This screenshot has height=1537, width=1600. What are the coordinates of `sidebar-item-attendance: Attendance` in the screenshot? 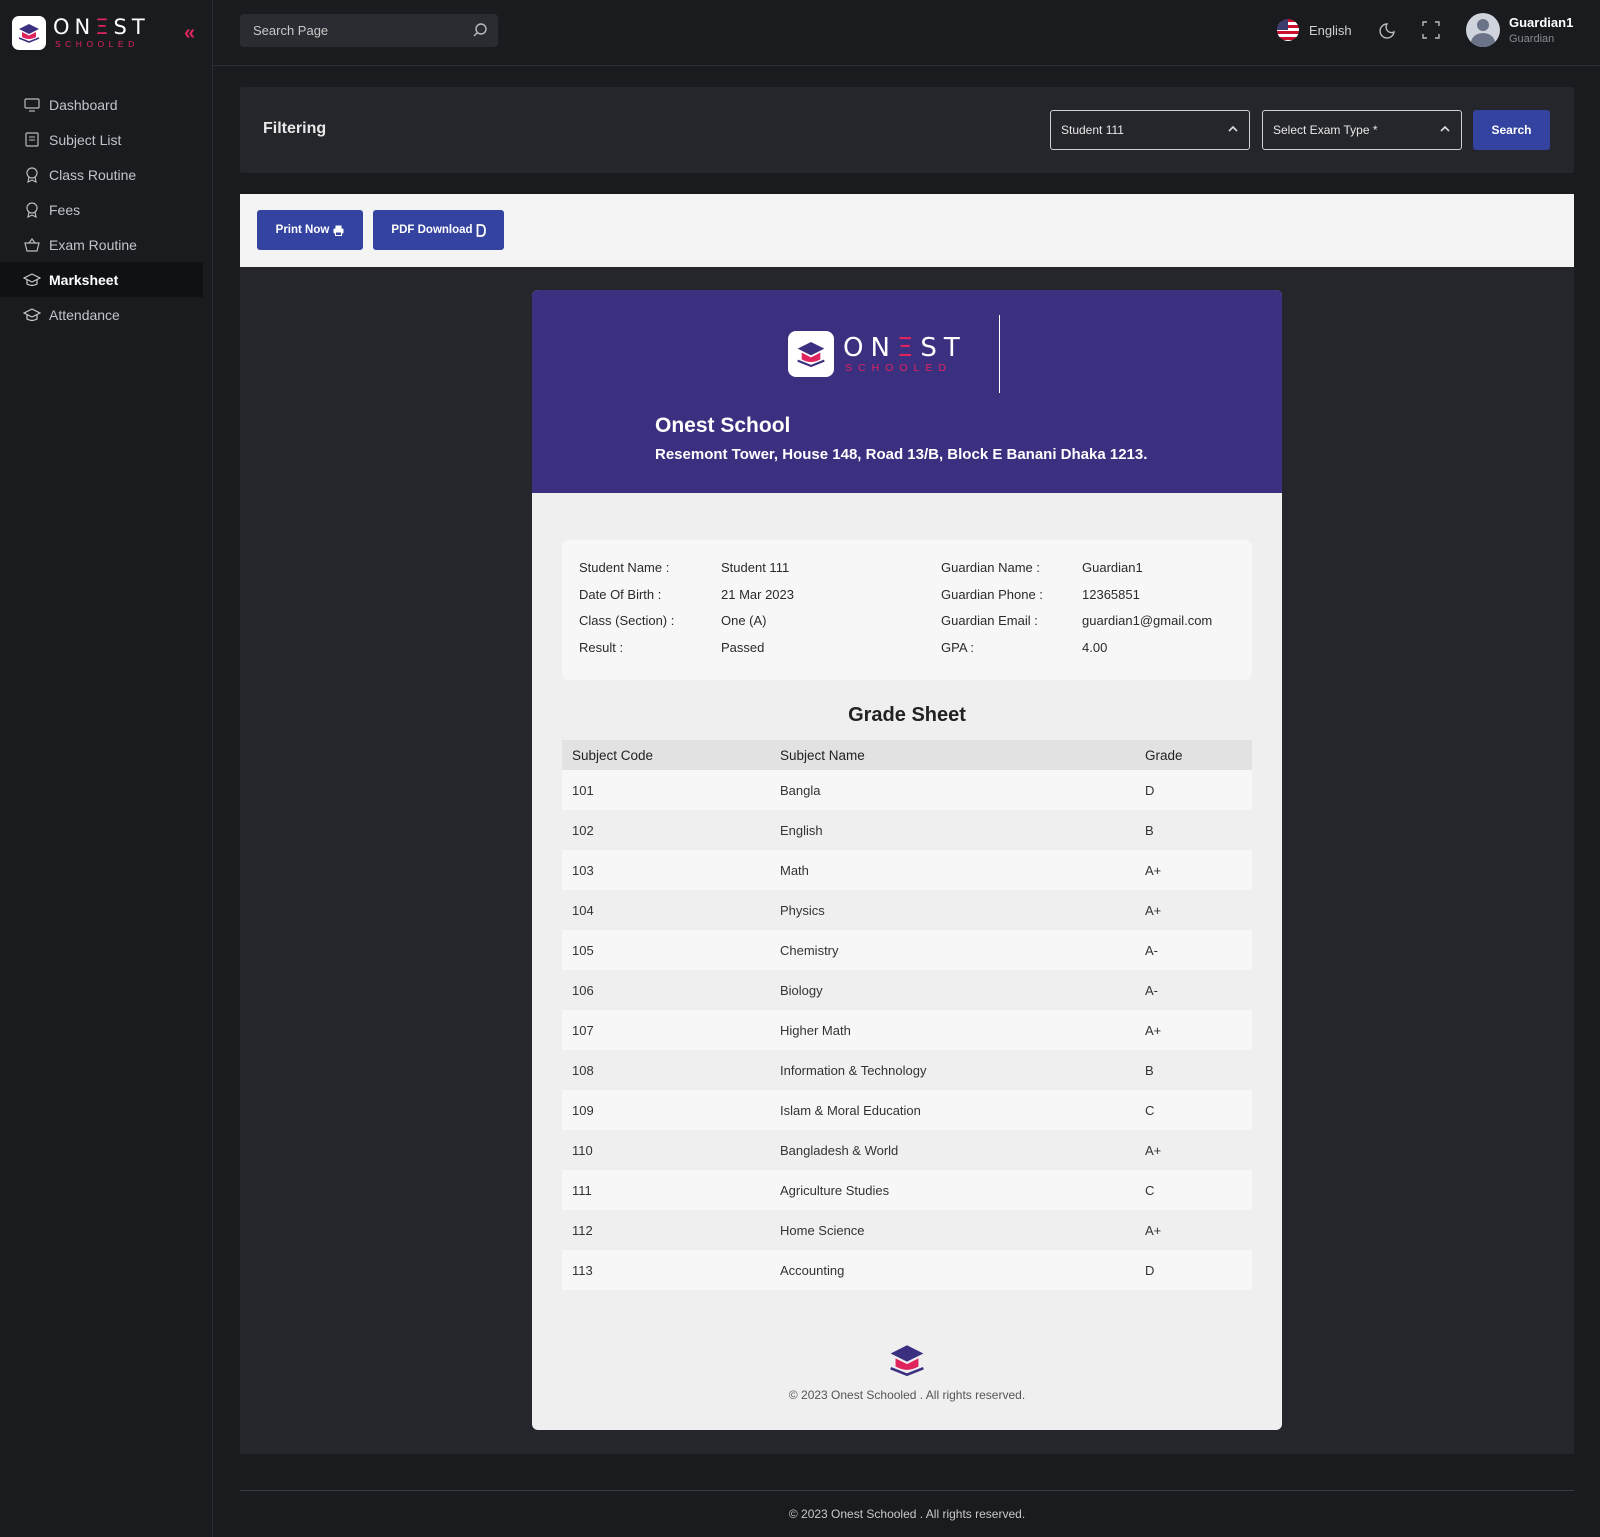 It's located at (101, 314).